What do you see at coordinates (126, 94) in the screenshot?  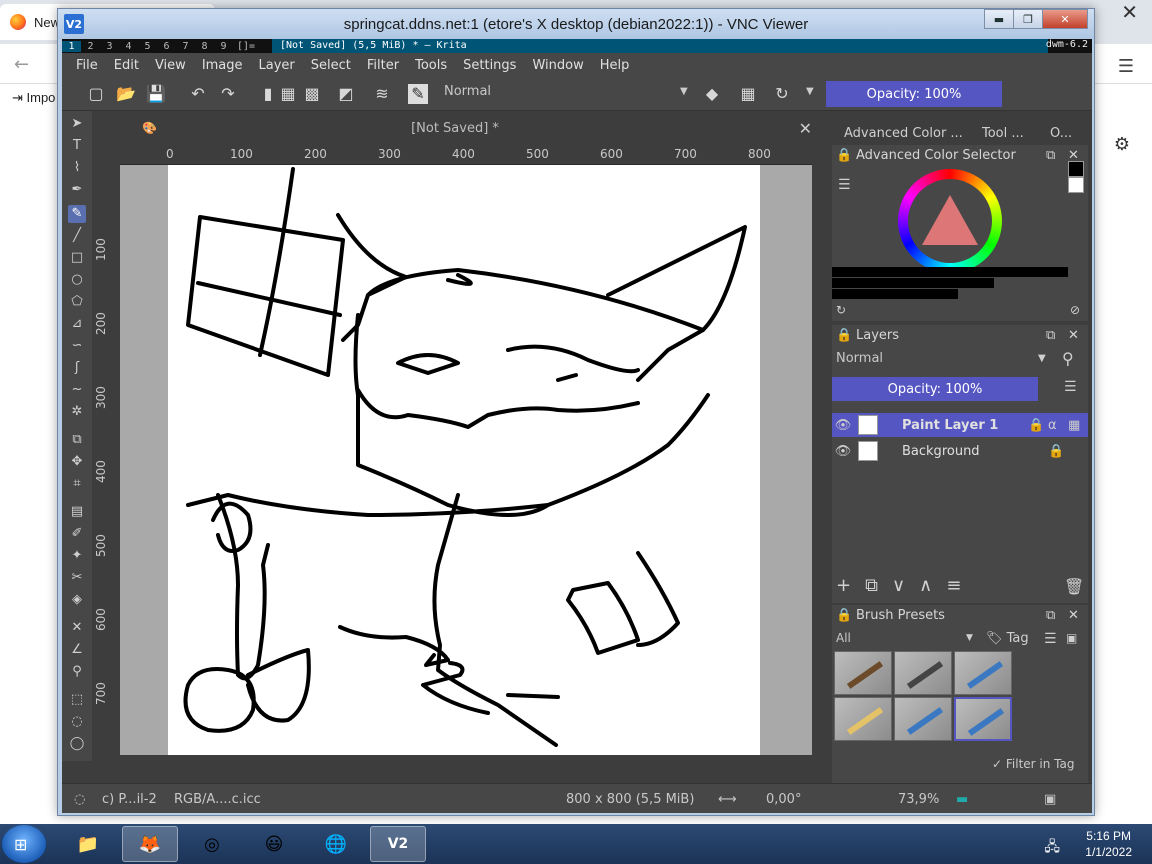 I see `open-folder-icon: 📂` at bounding box center [126, 94].